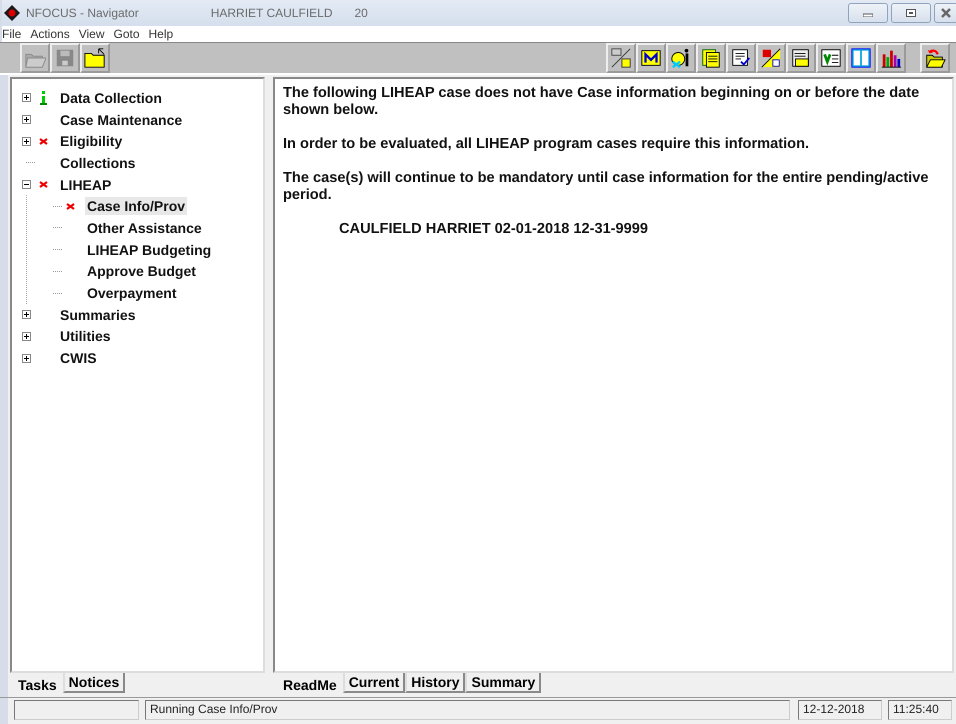 This screenshot has height=724, width=956. What do you see at coordinates (467, 710) in the screenshot?
I see `status-message: Running Case Info/Prov` at bounding box center [467, 710].